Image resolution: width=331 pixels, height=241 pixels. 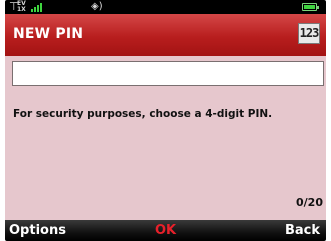 I want to click on signal-strength-icon, so click(x=38, y=7).